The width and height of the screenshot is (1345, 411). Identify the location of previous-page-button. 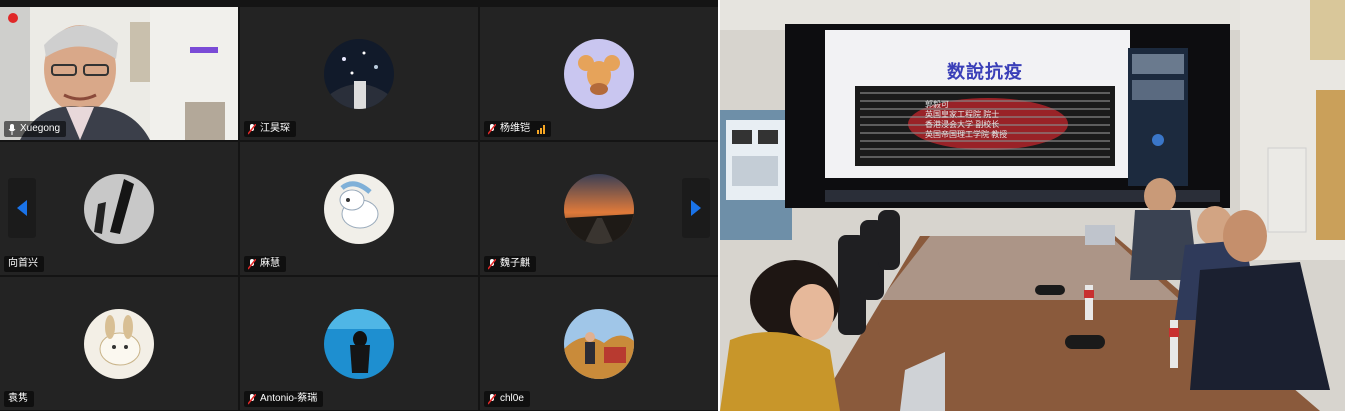
(22, 208).